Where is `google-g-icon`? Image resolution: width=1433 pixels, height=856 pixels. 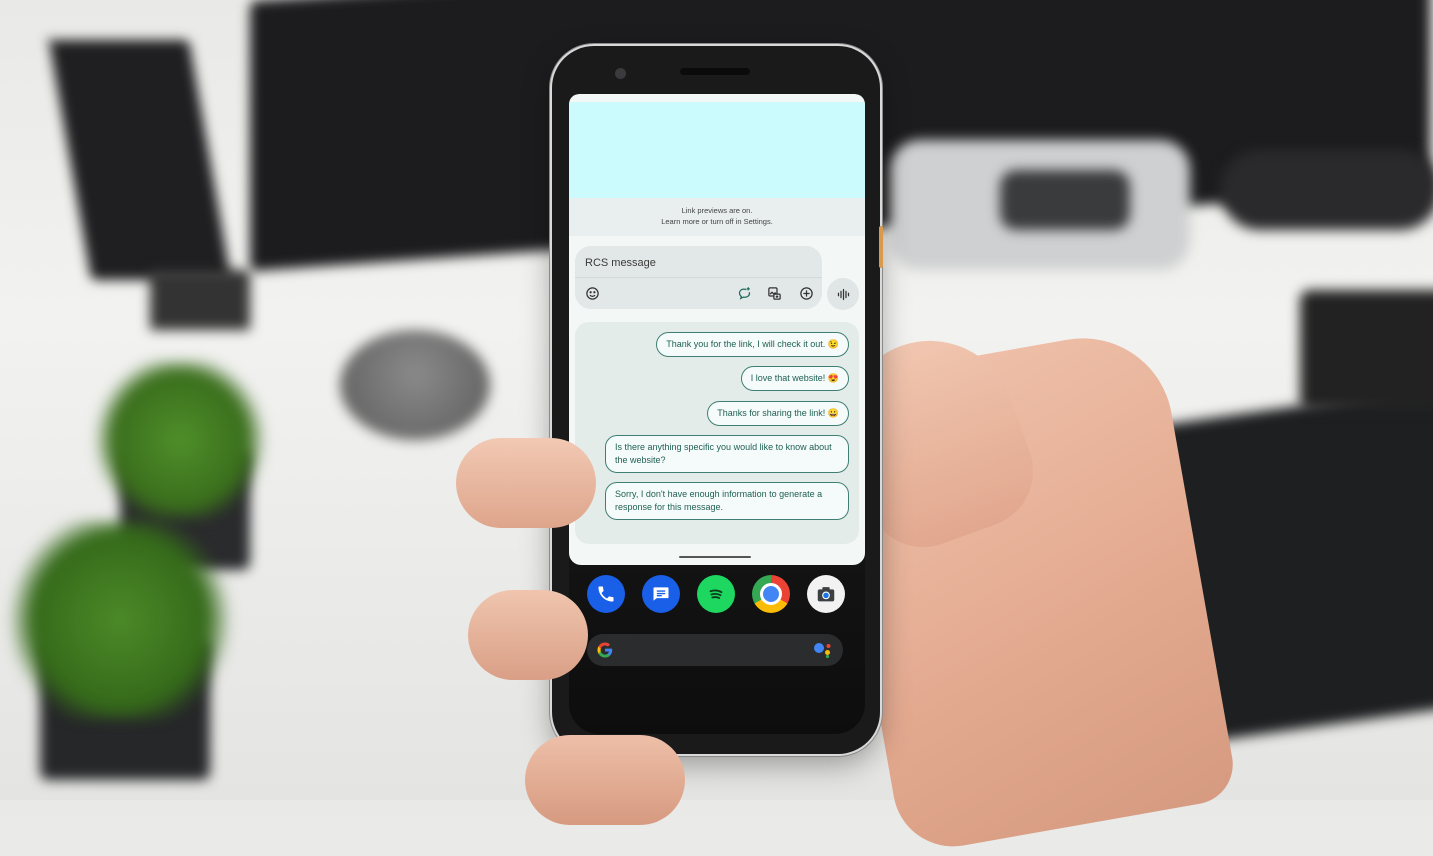 google-g-icon is located at coordinates (605, 650).